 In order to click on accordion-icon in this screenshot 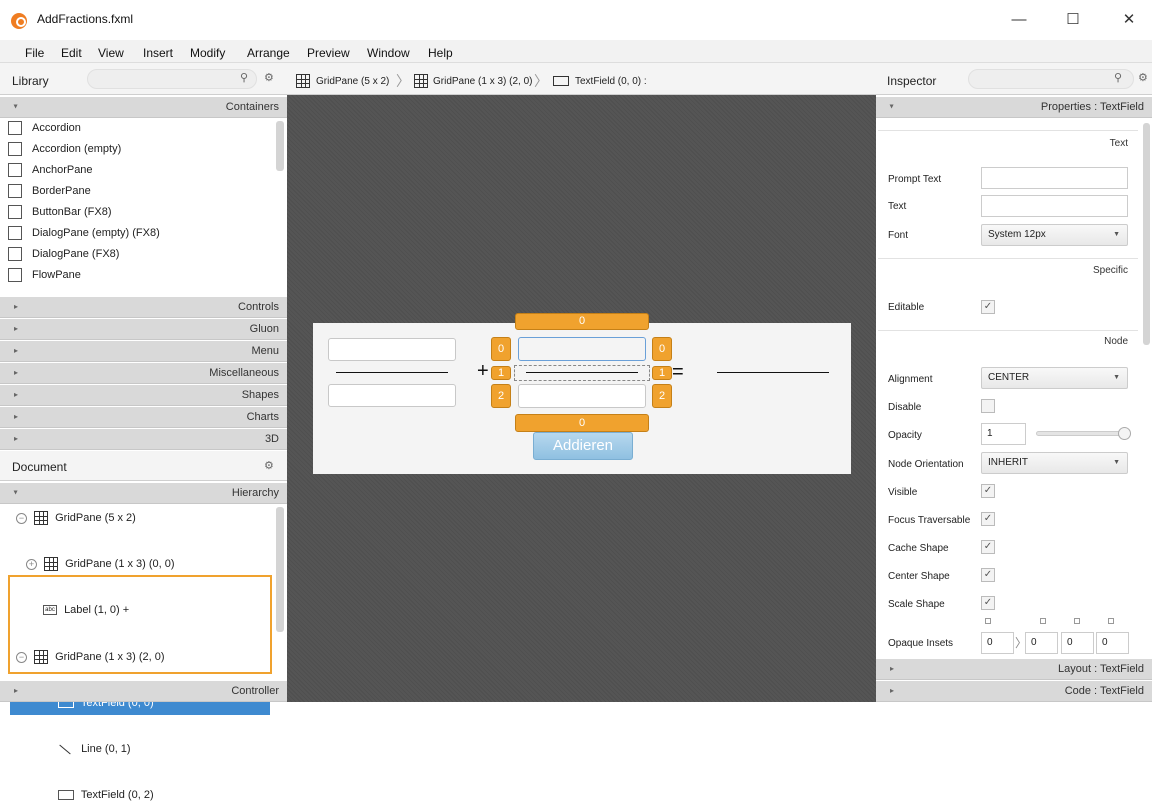, I will do `click(15, 128)`.